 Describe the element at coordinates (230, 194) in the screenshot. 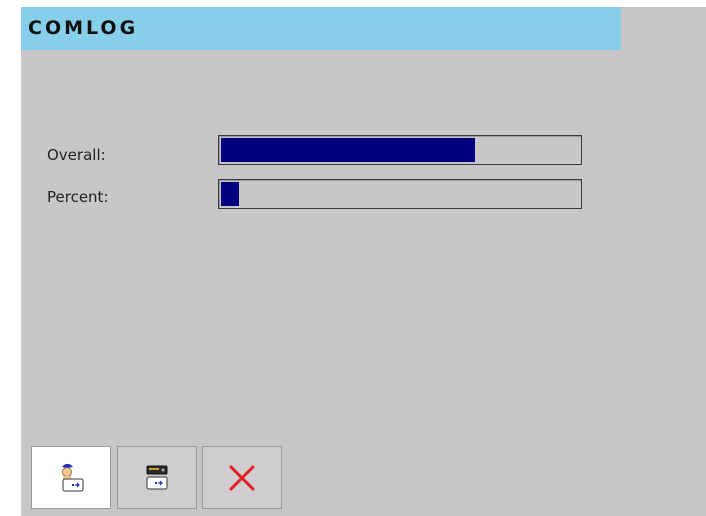

I see `percent-progress-fill` at that location.